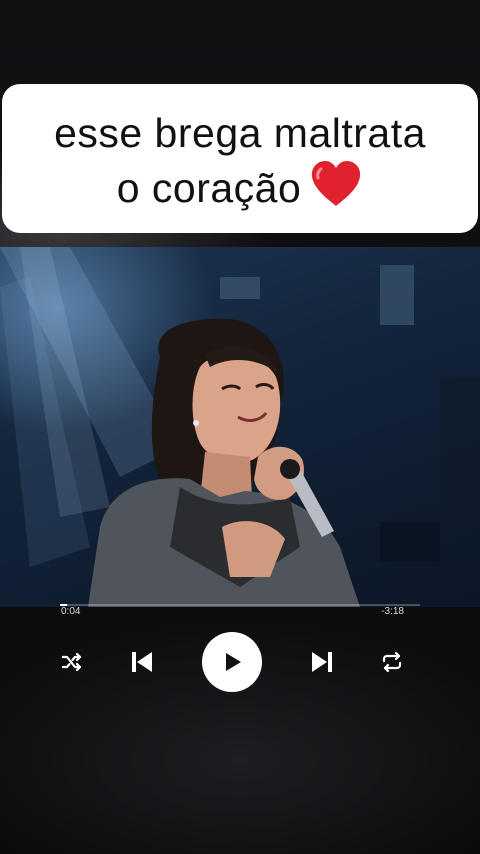 The height and width of the screenshot is (854, 480). What do you see at coordinates (392, 611) in the screenshot?
I see `time-remaining: -3:18` at bounding box center [392, 611].